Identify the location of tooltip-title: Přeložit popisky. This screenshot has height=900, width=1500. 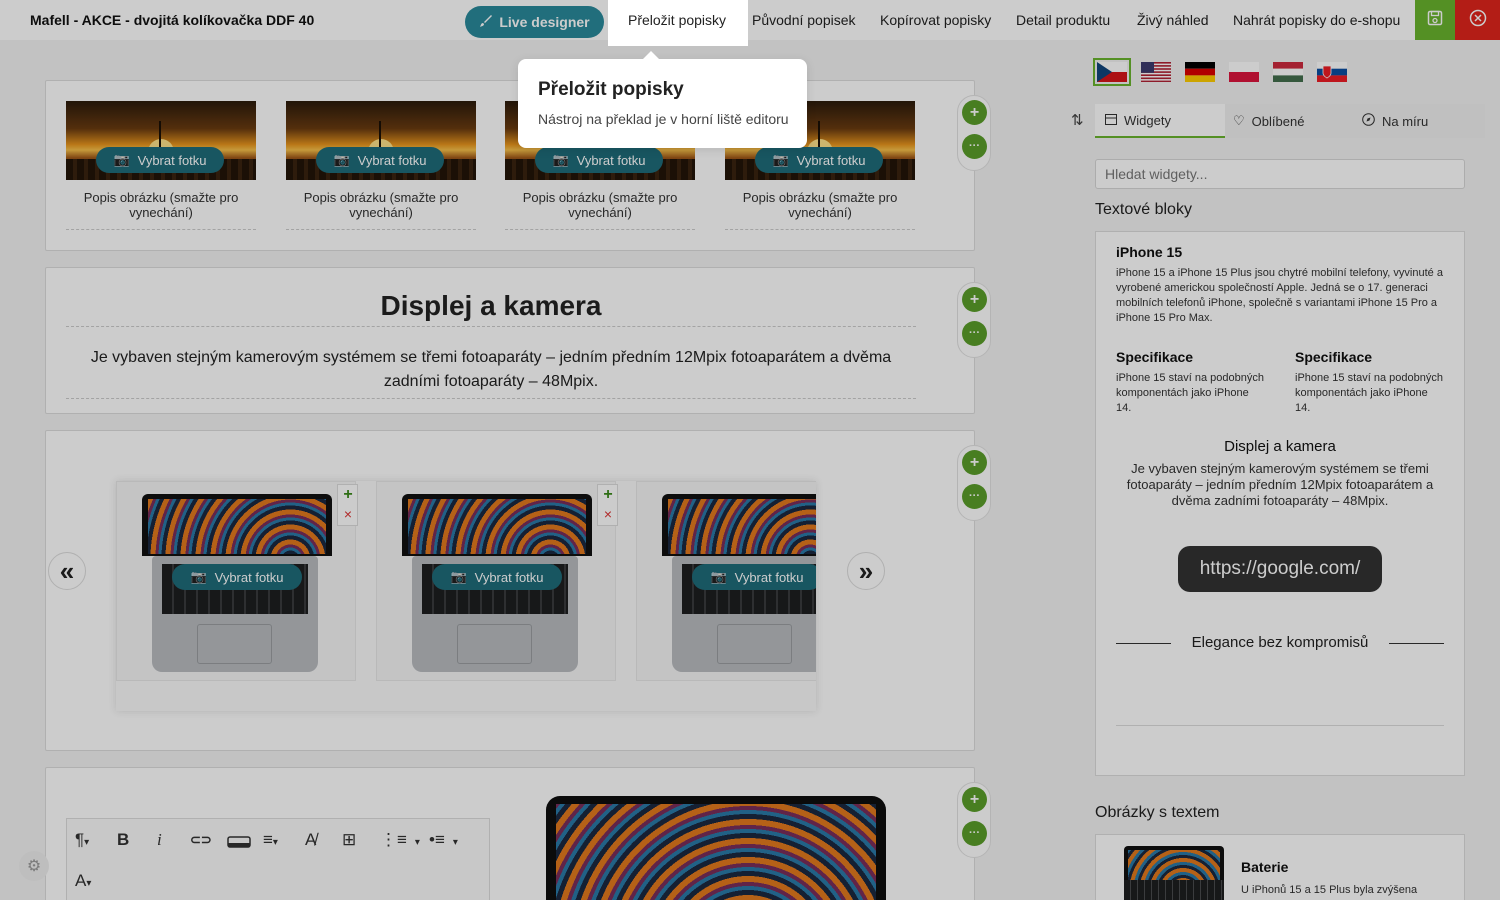
(611, 89).